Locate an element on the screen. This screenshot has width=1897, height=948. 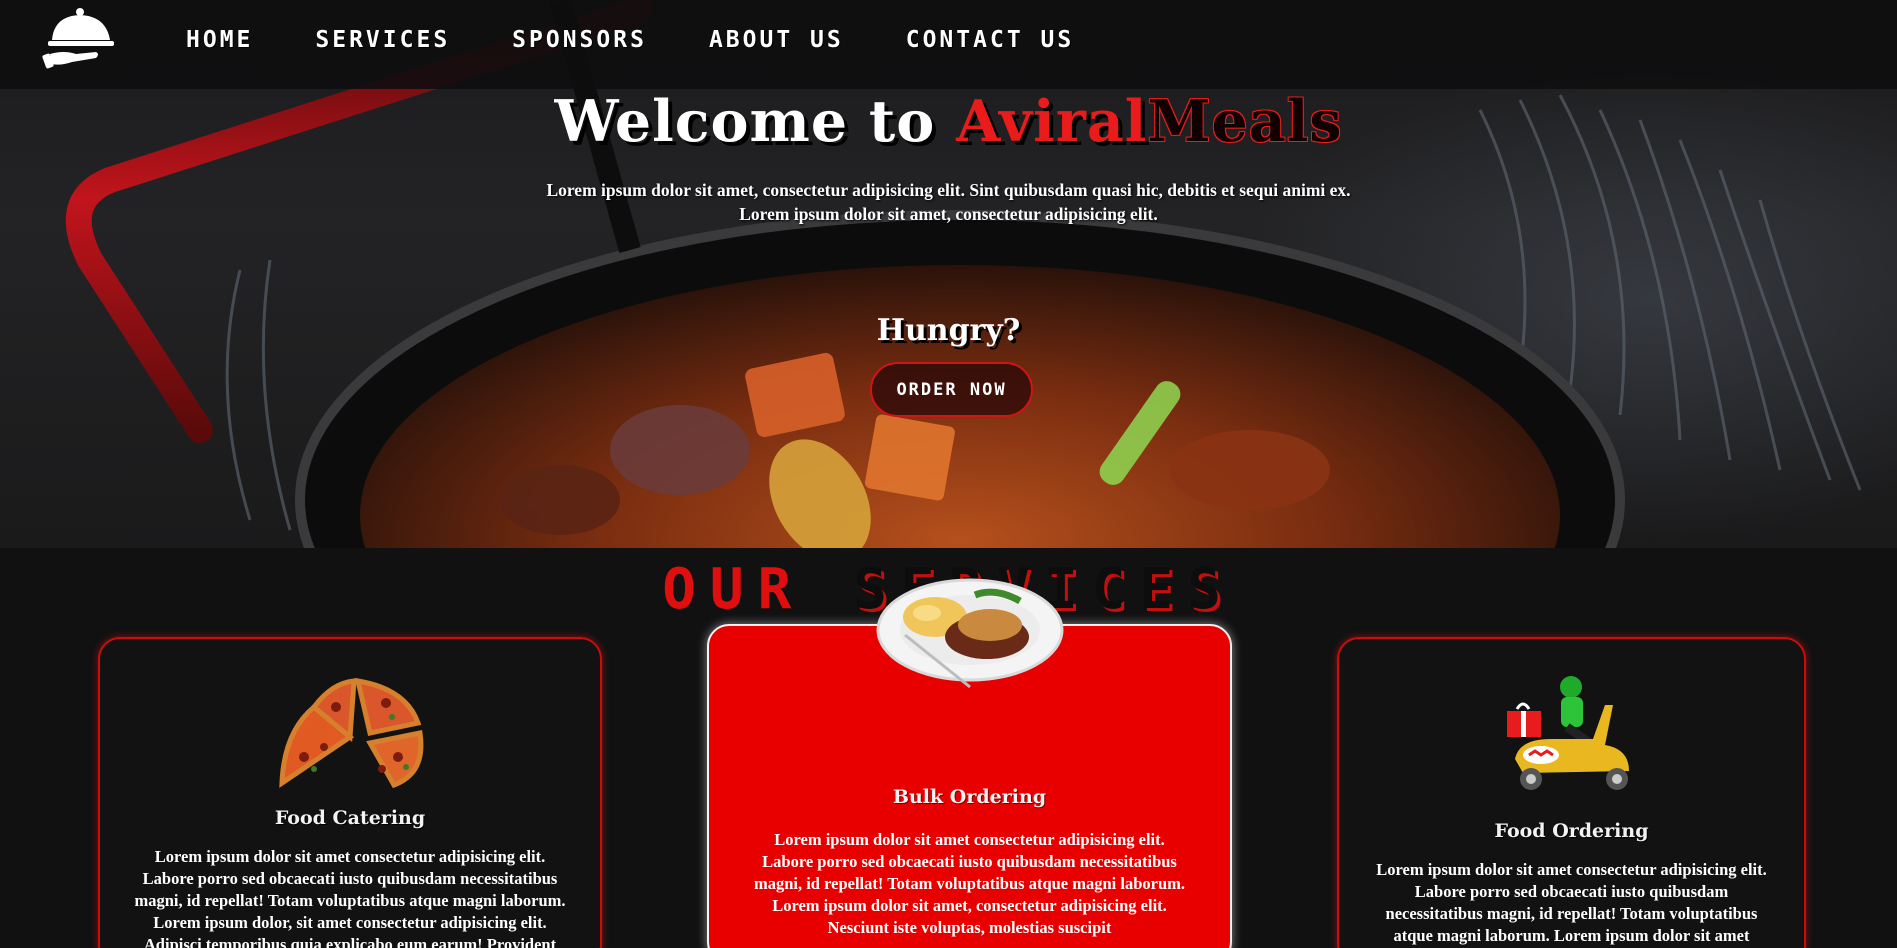
hero-title-brand-first: Aviral is located at coordinates (1052, 121).